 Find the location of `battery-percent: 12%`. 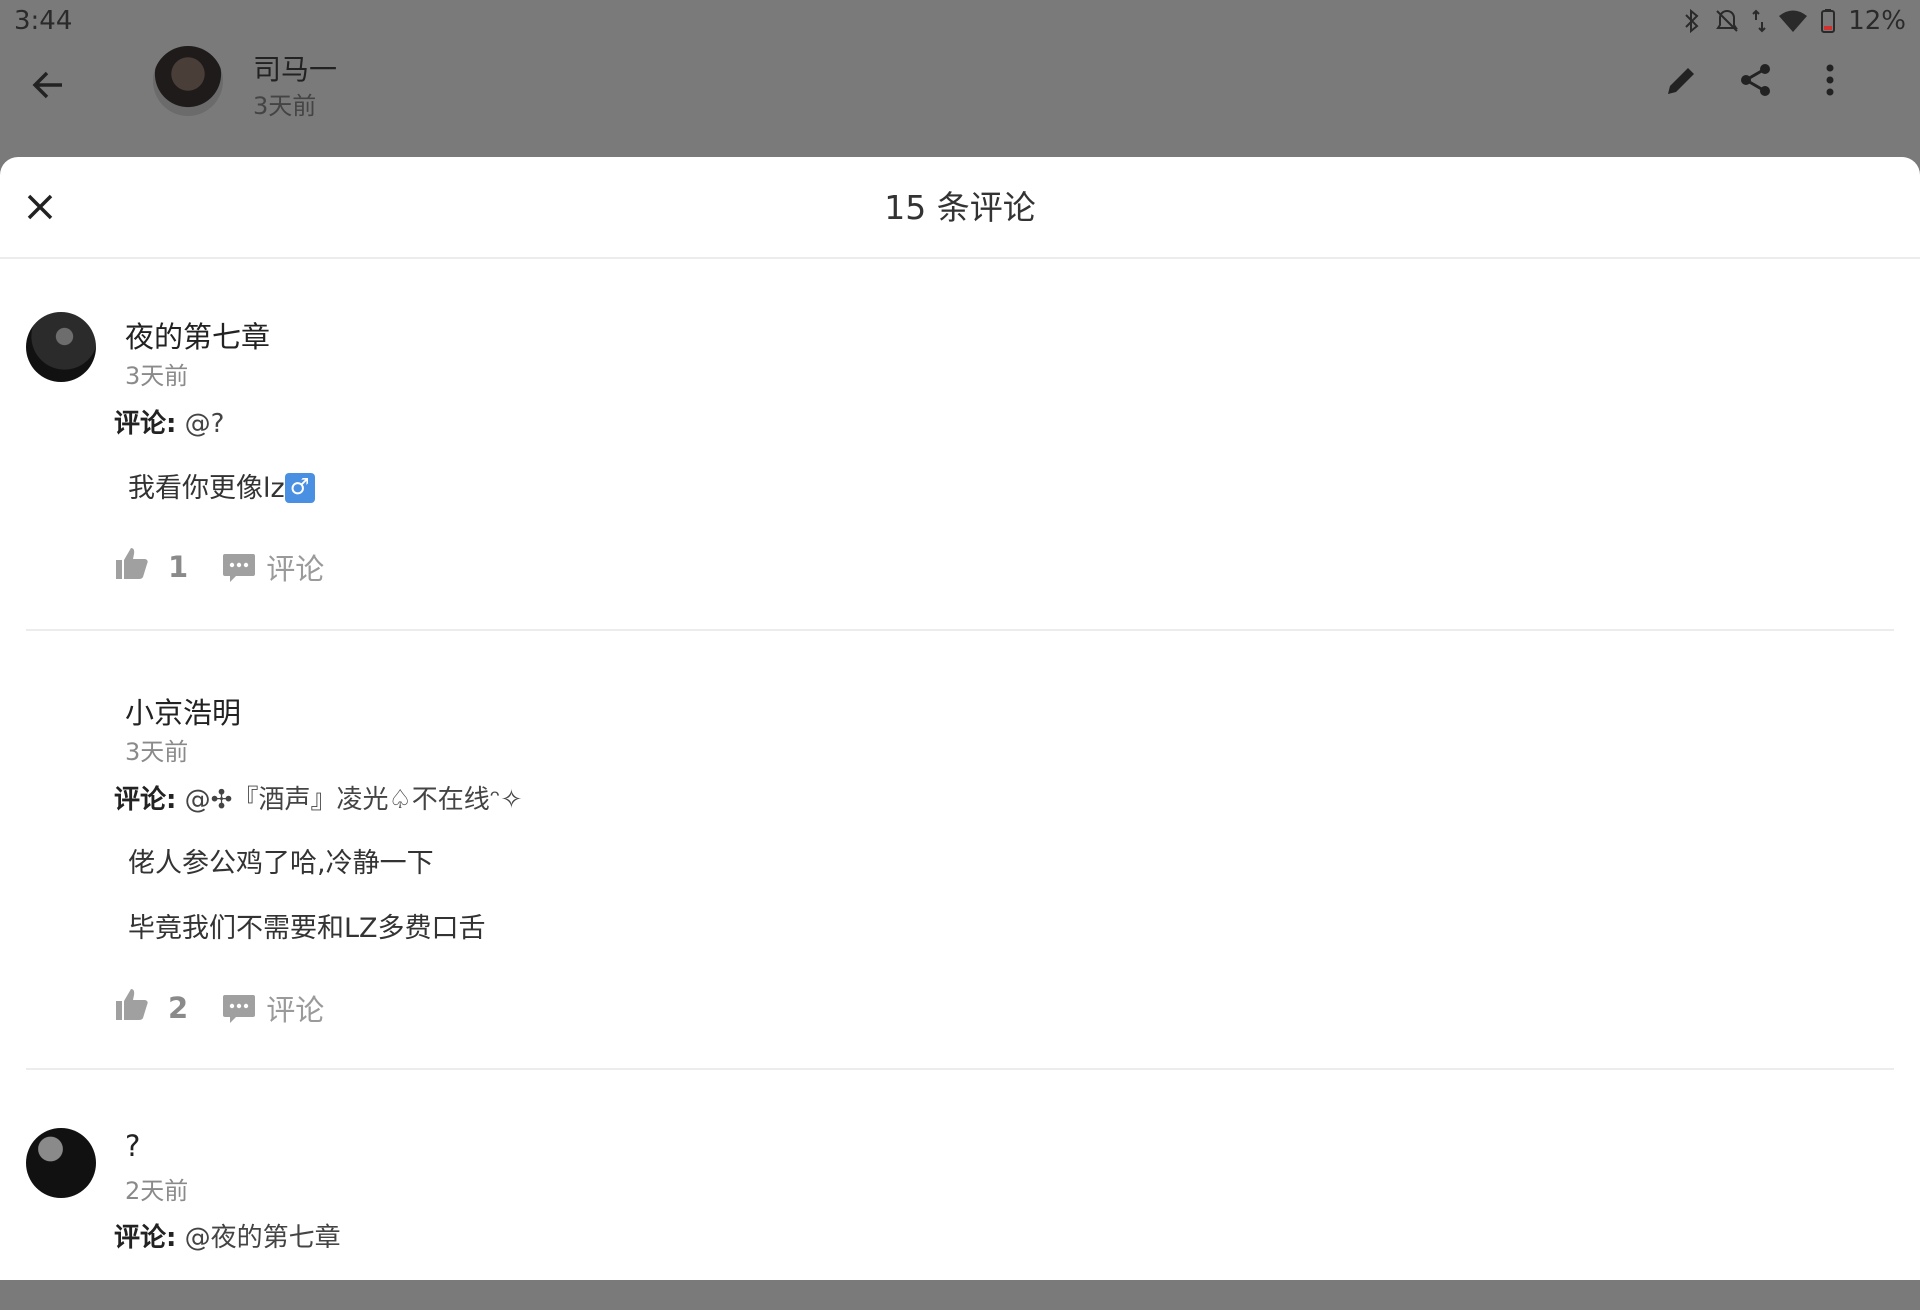

battery-percent: 12% is located at coordinates (1877, 21).